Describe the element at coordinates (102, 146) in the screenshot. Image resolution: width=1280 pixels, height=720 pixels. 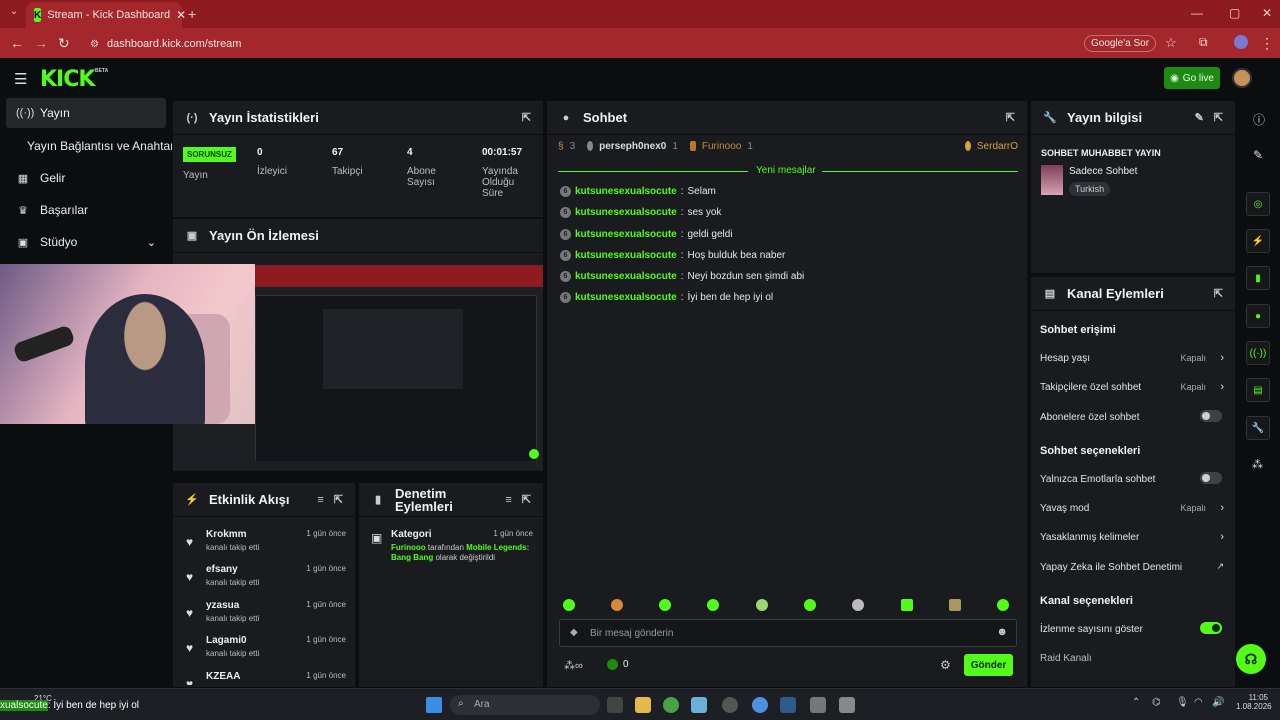
I see `sidebar-sub-item-connection: Yayın Bağlantısı ve Anahtarı` at that location.